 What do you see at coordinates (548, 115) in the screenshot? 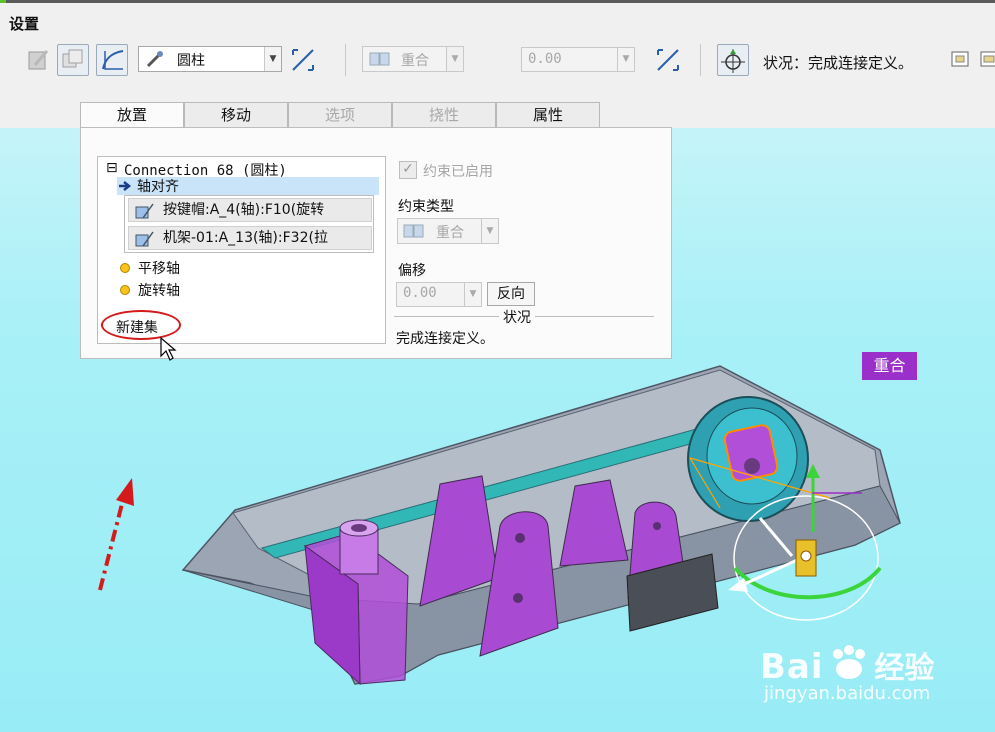
I see `tab-properties: 属性` at bounding box center [548, 115].